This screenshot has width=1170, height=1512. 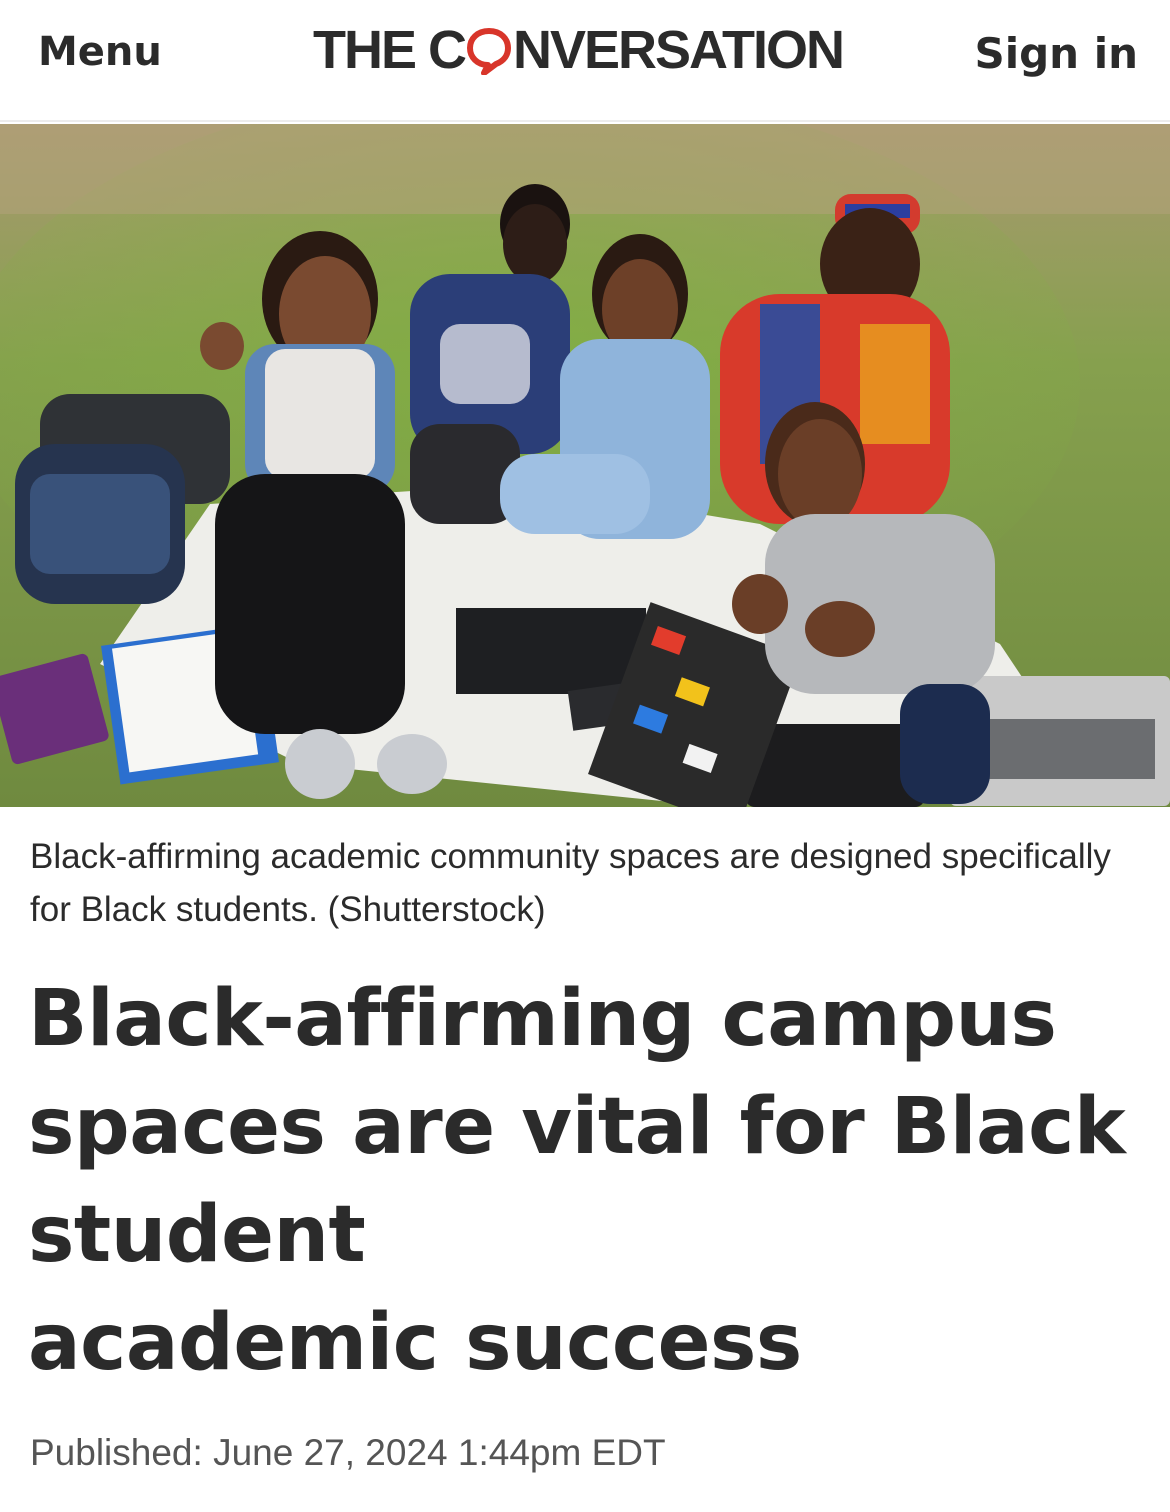 I want to click on site-logo: THE C NVERSATION, so click(x=586, y=50).